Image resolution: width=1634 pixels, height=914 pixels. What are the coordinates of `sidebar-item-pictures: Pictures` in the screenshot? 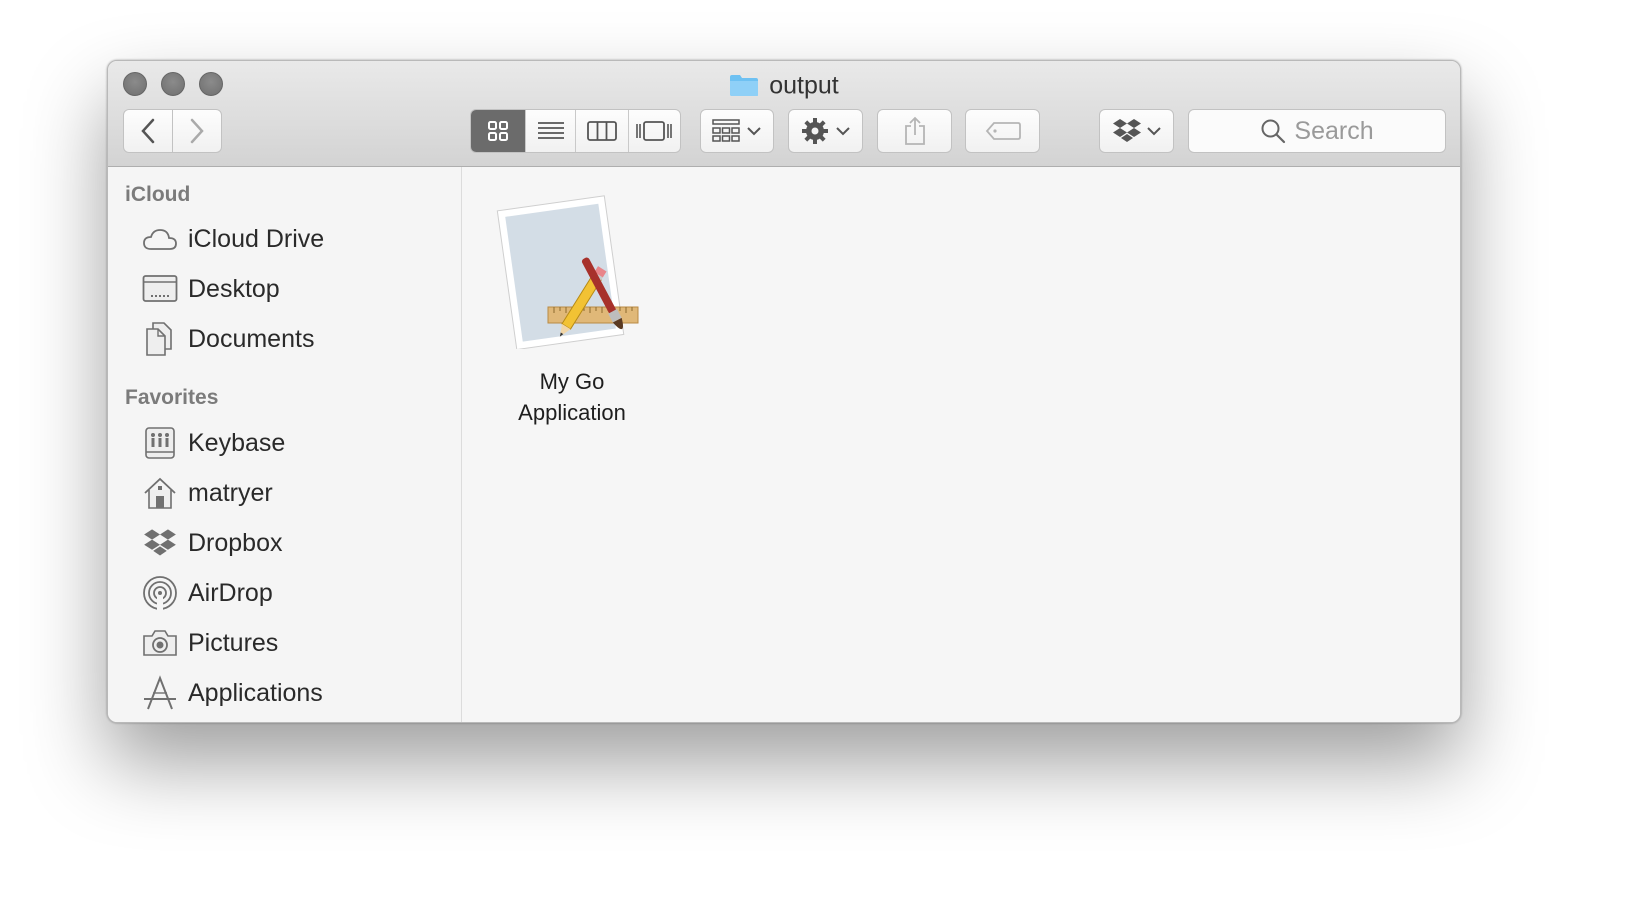 It's located at (209, 643).